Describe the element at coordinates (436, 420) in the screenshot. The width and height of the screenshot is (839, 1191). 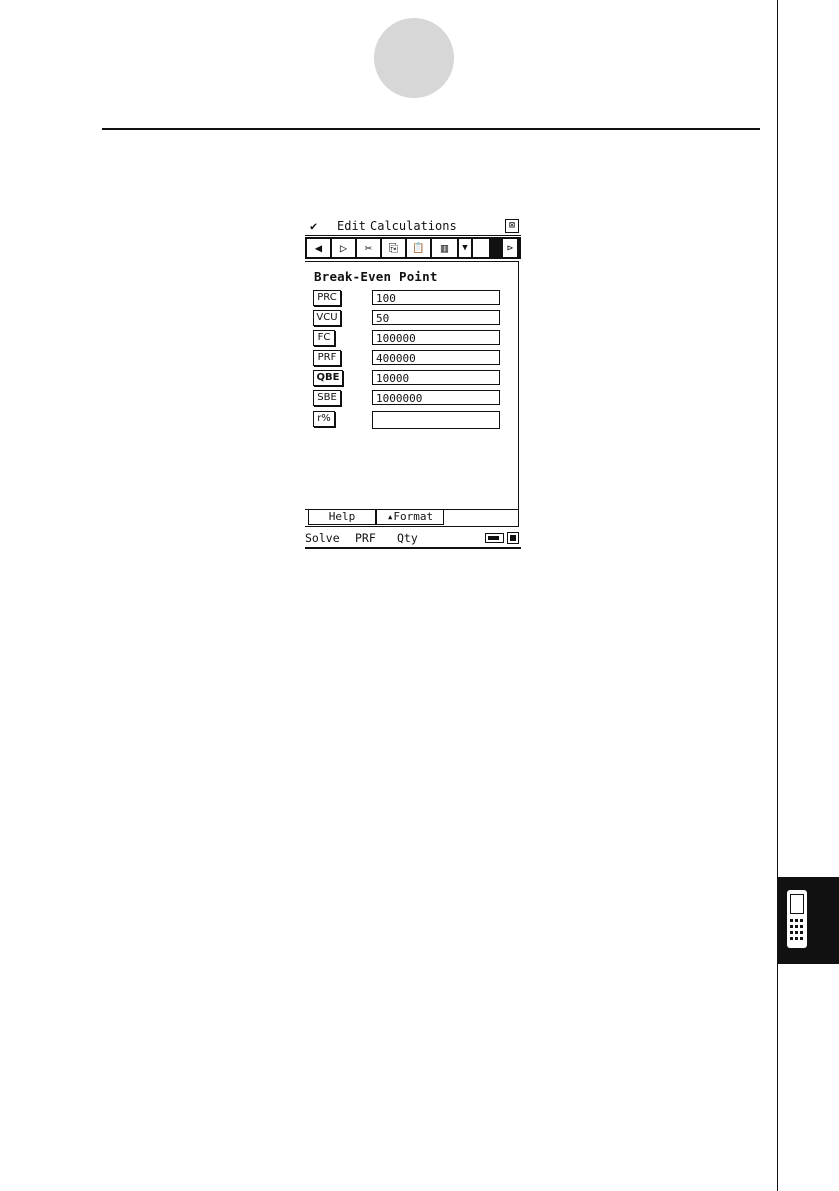
I see `r-percent-field` at that location.